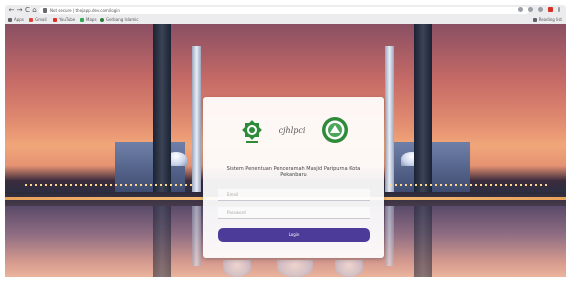  Describe the element at coordinates (162, 241) in the screenshot. I see `minaret-left-reflection` at that location.